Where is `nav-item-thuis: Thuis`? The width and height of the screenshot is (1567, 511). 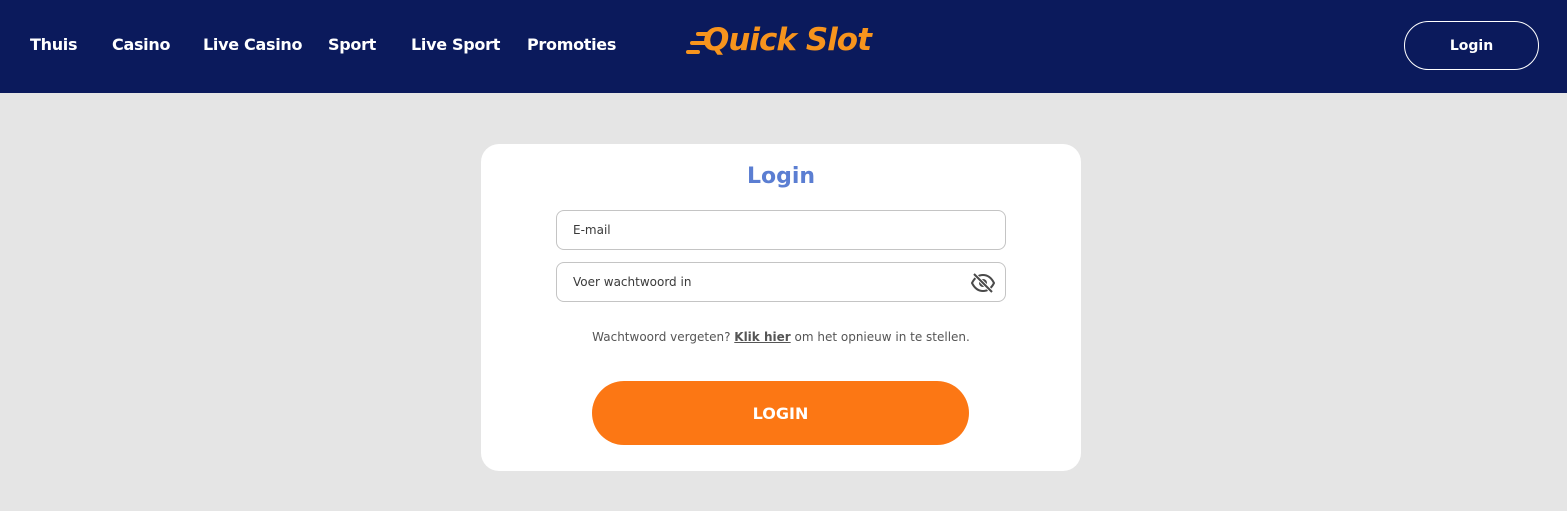 nav-item-thuis: Thuis is located at coordinates (54, 44).